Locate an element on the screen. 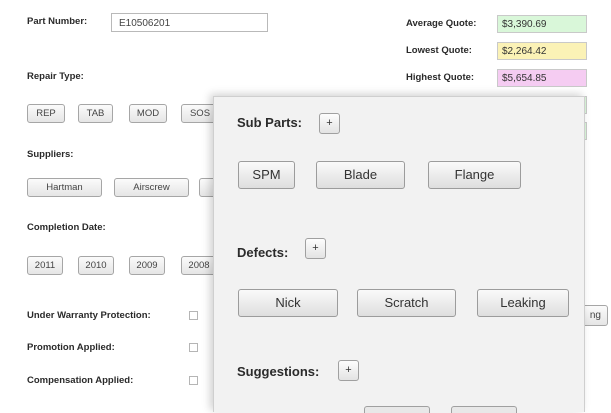 This screenshot has width=611, height=413. completion-date-label: Completion Date: is located at coordinates (66, 227).